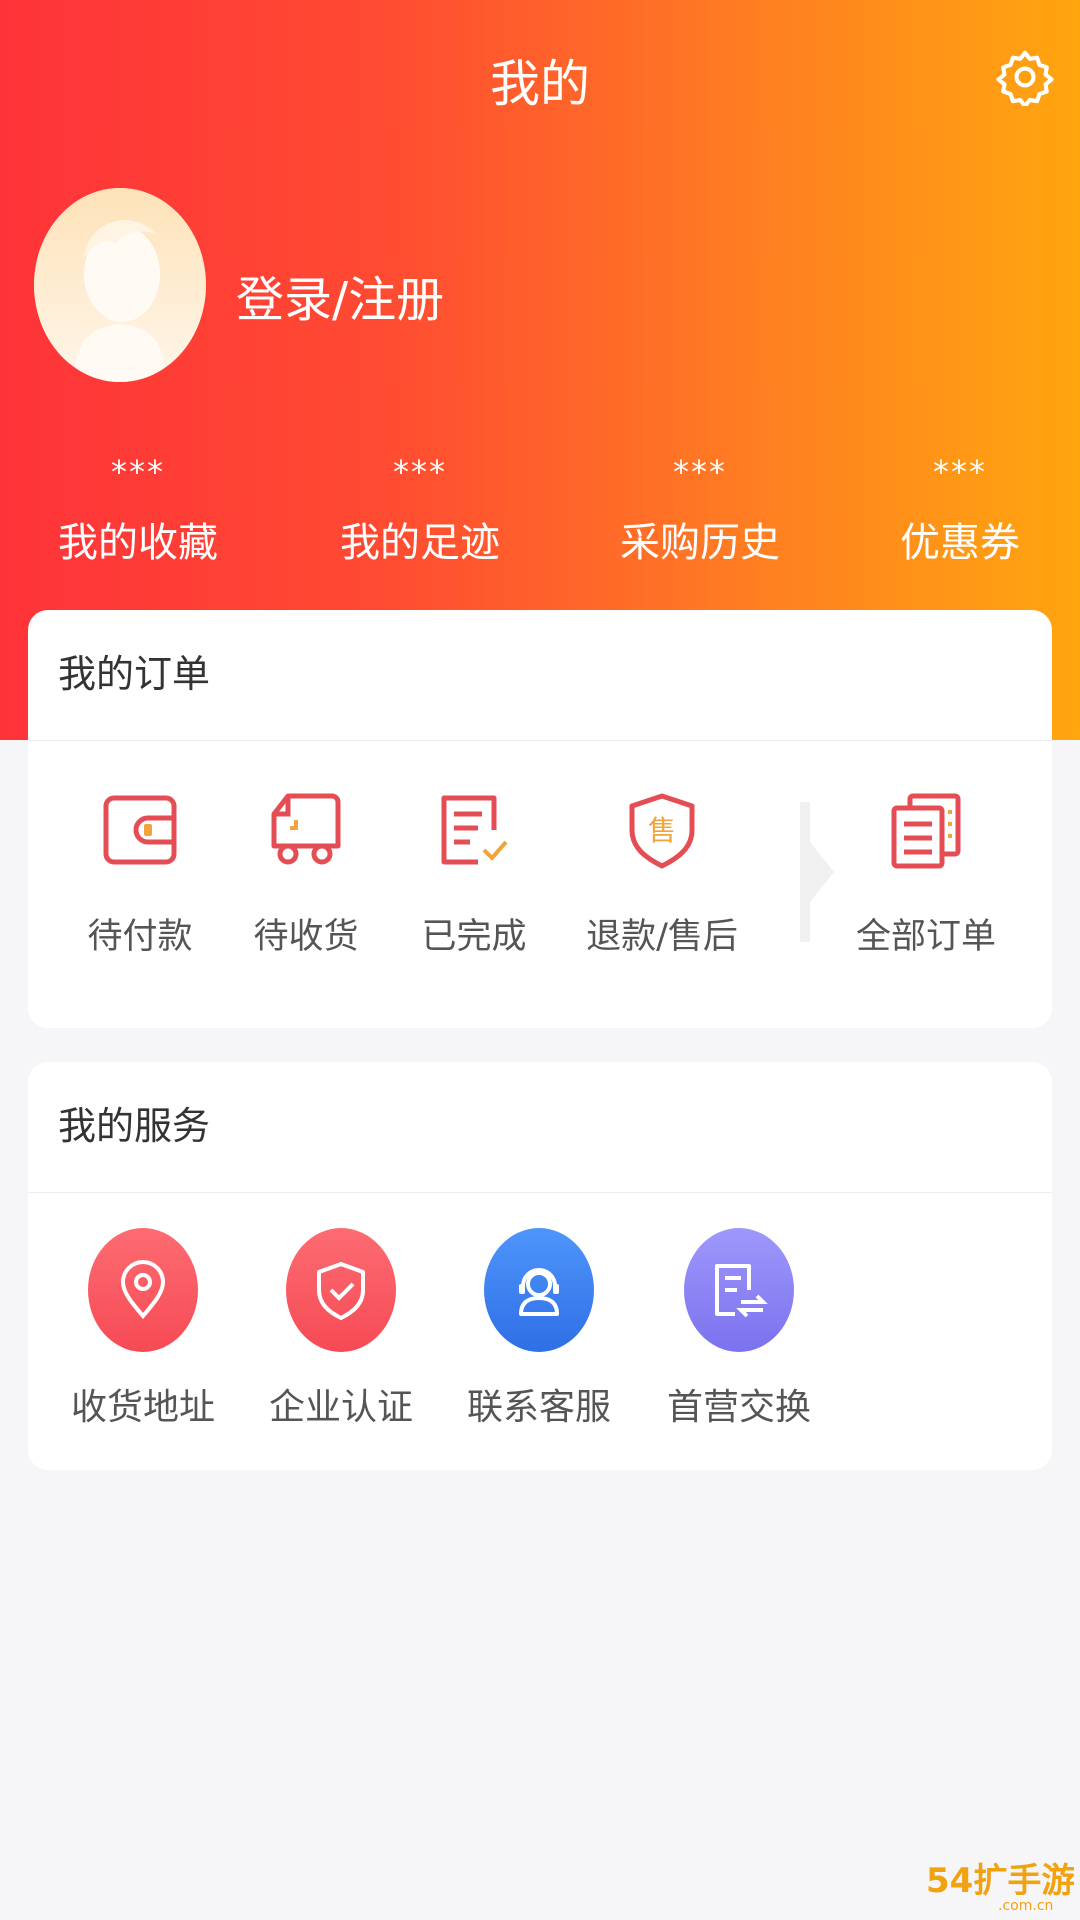  Describe the element at coordinates (420, 543) in the screenshot. I see `stat-label: 我的足迹` at that location.